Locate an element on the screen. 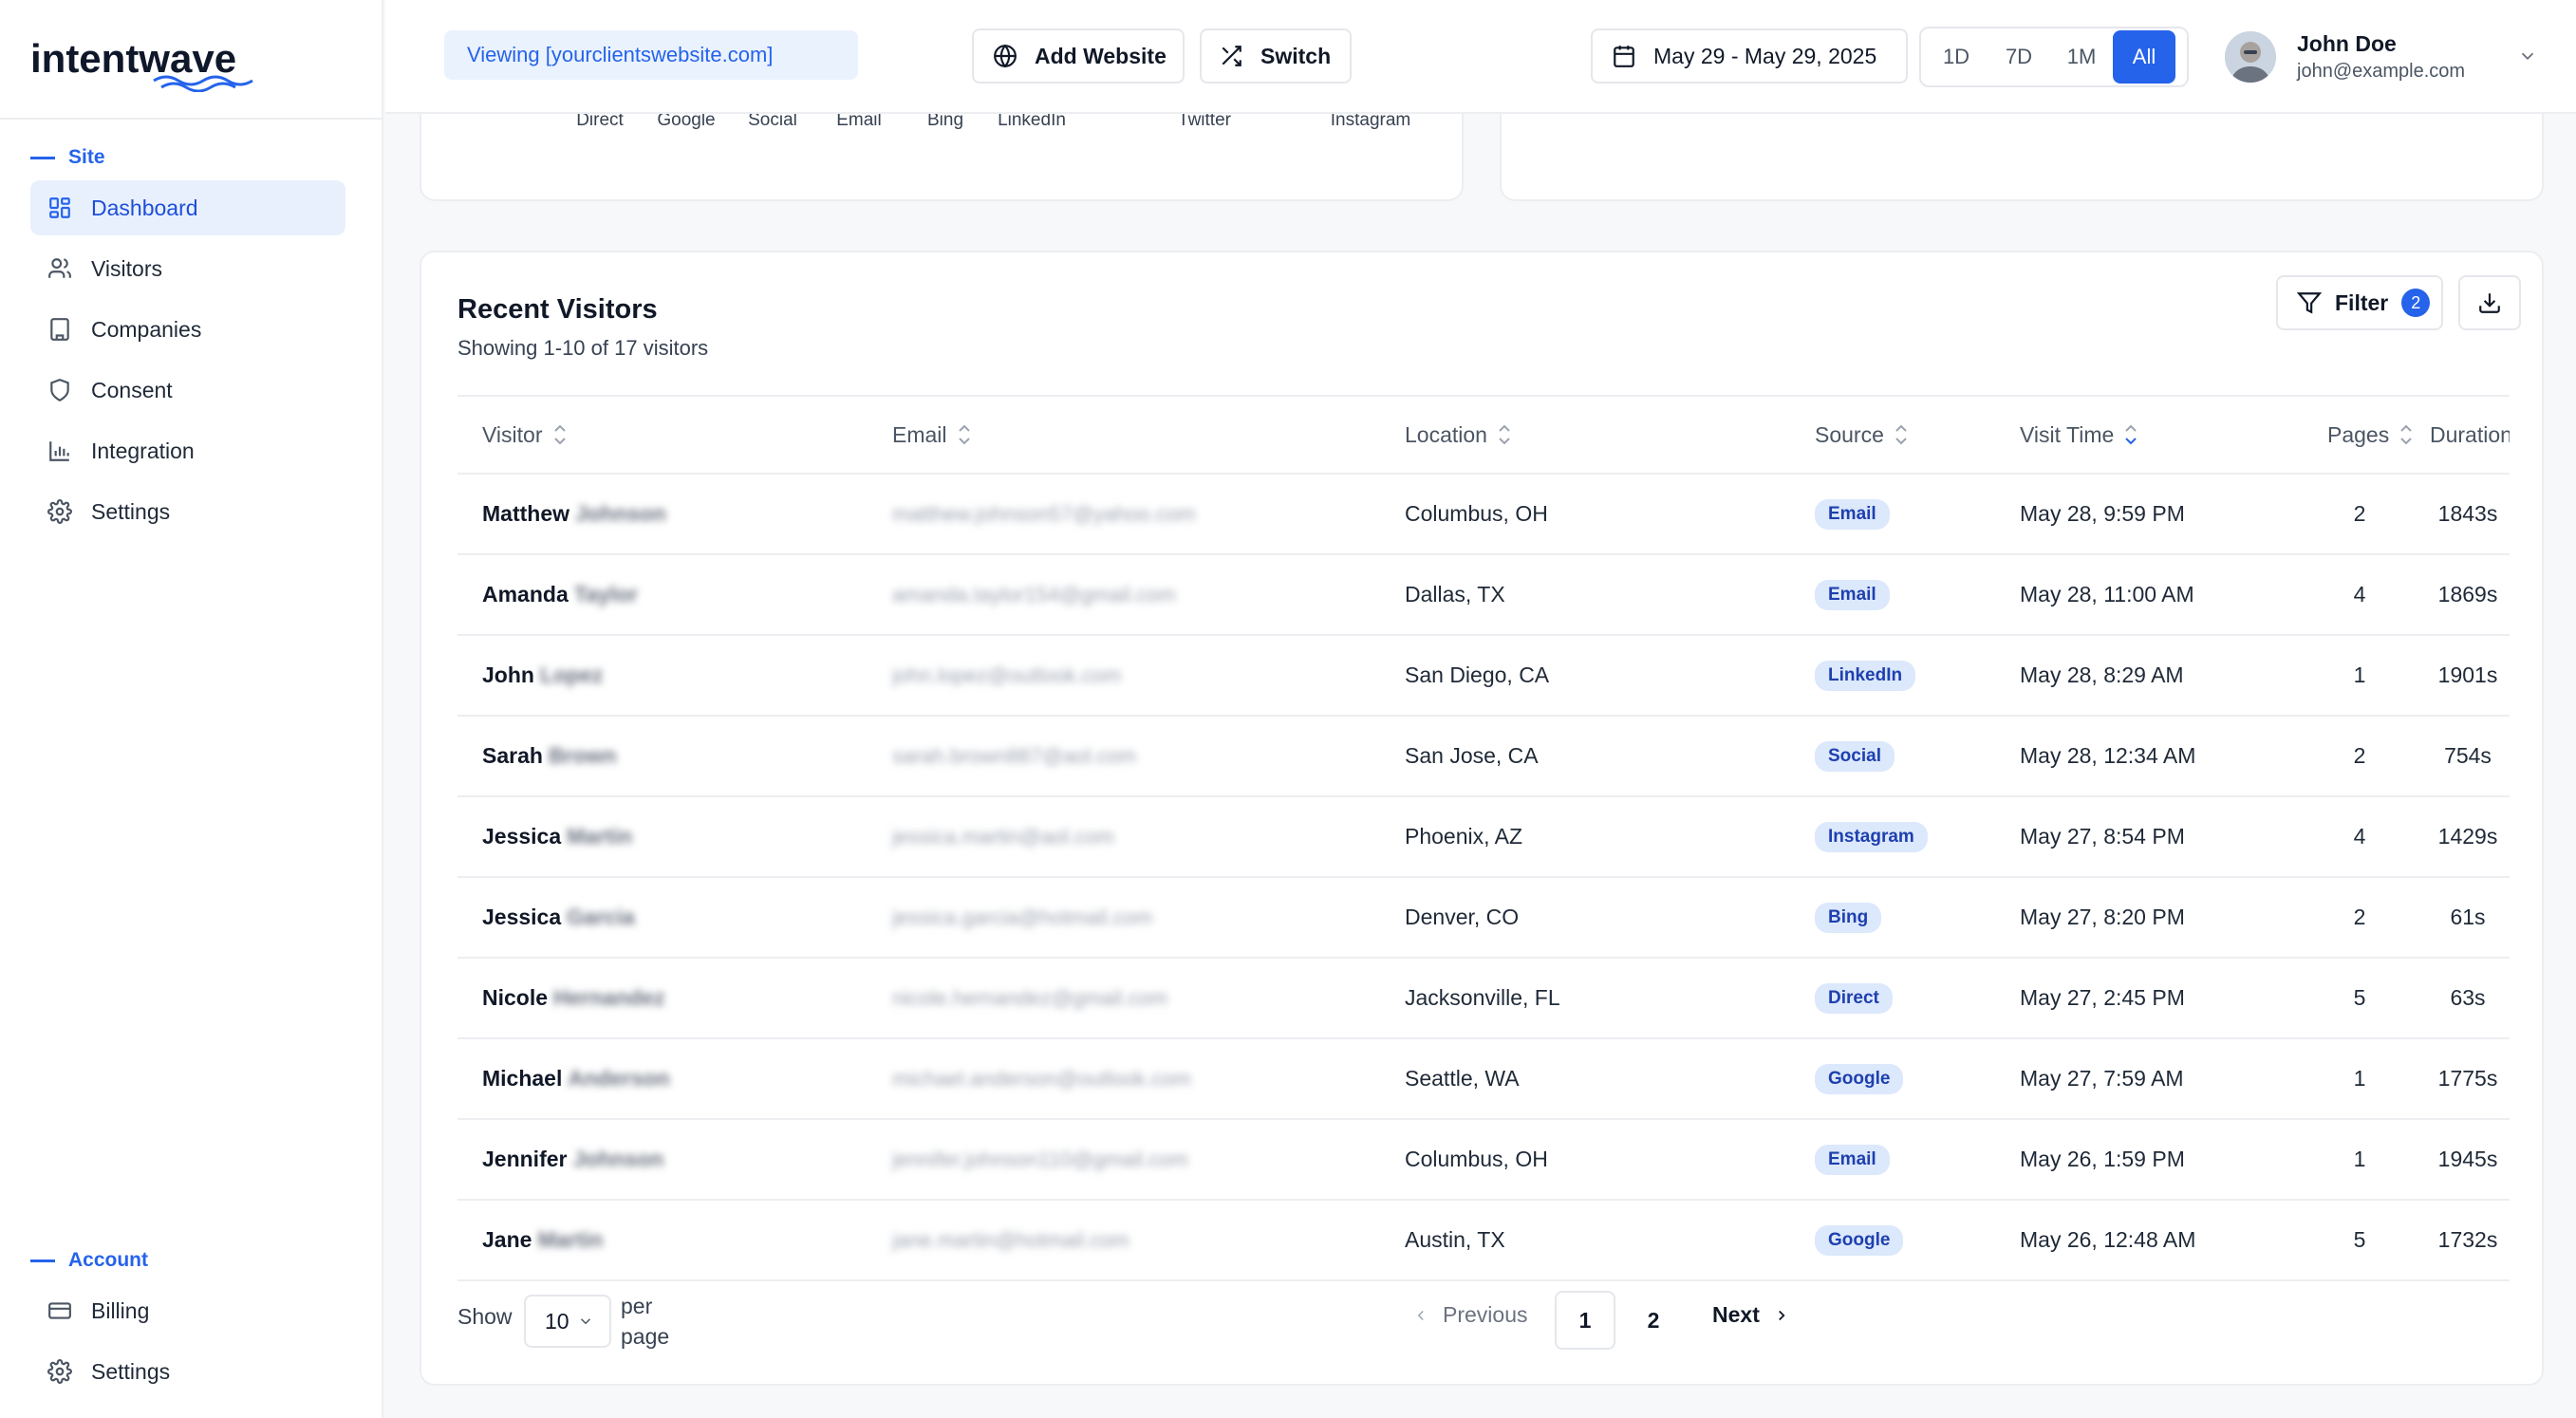 This screenshot has height=1418, width=2576. sidebar-item-dashboard: Dashboard is located at coordinates (187, 207).